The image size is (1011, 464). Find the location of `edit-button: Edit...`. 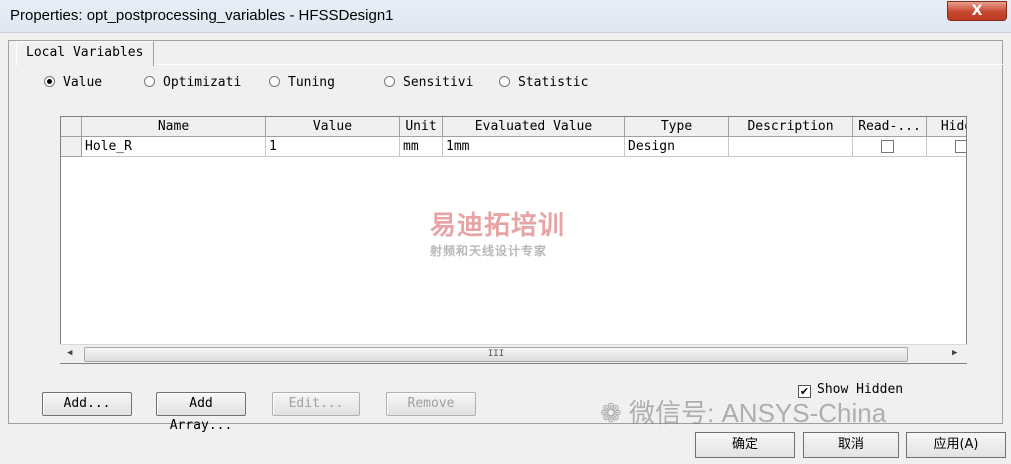

edit-button: Edit... is located at coordinates (316, 404).